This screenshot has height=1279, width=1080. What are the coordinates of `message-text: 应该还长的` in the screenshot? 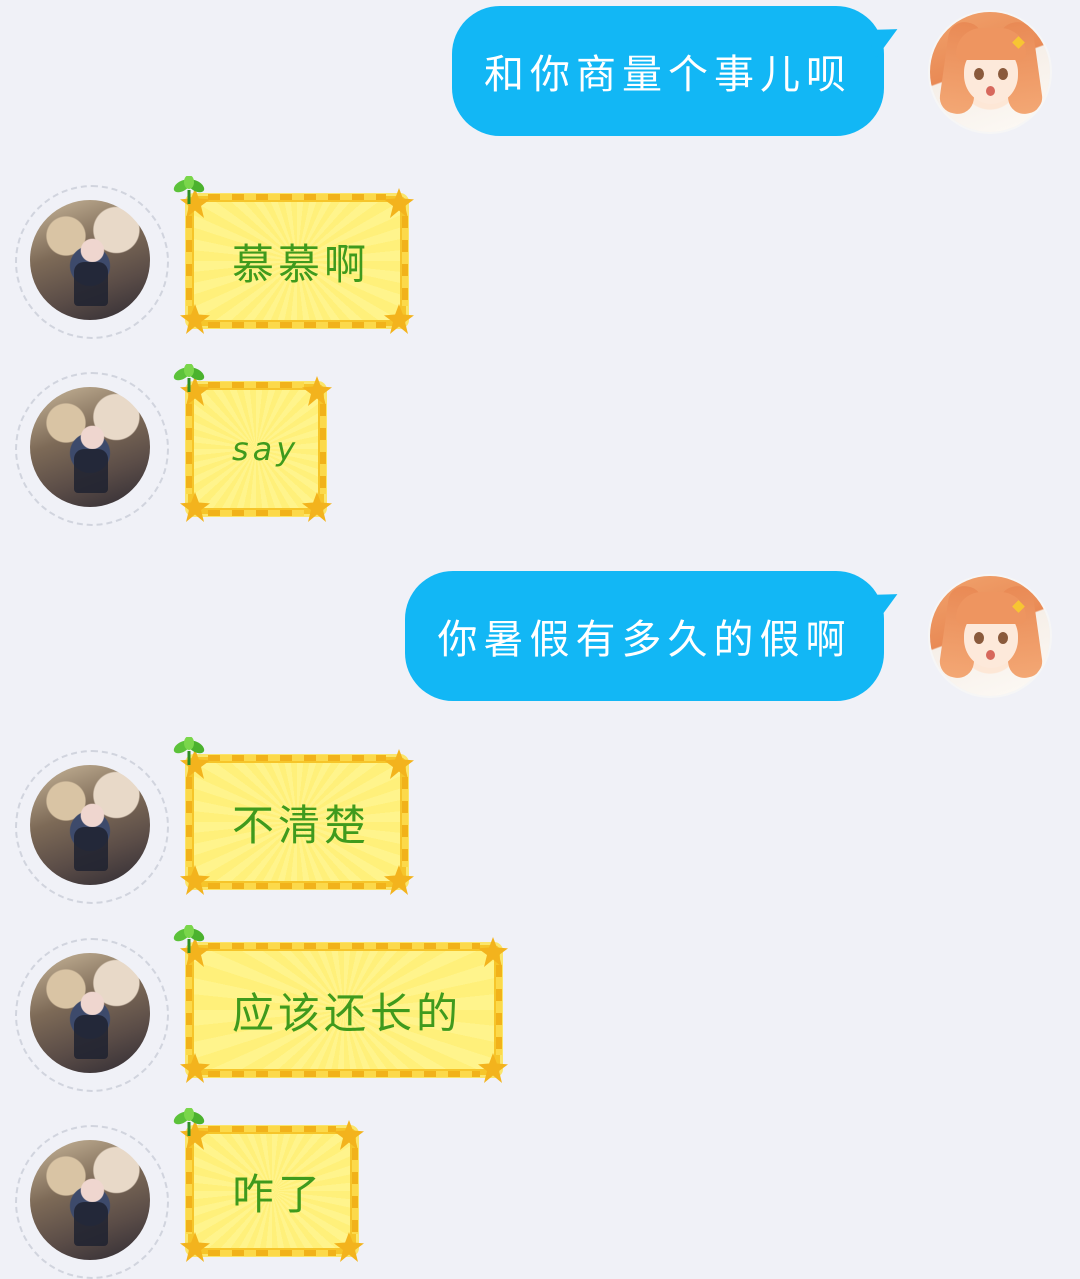 It's located at (347, 1013).